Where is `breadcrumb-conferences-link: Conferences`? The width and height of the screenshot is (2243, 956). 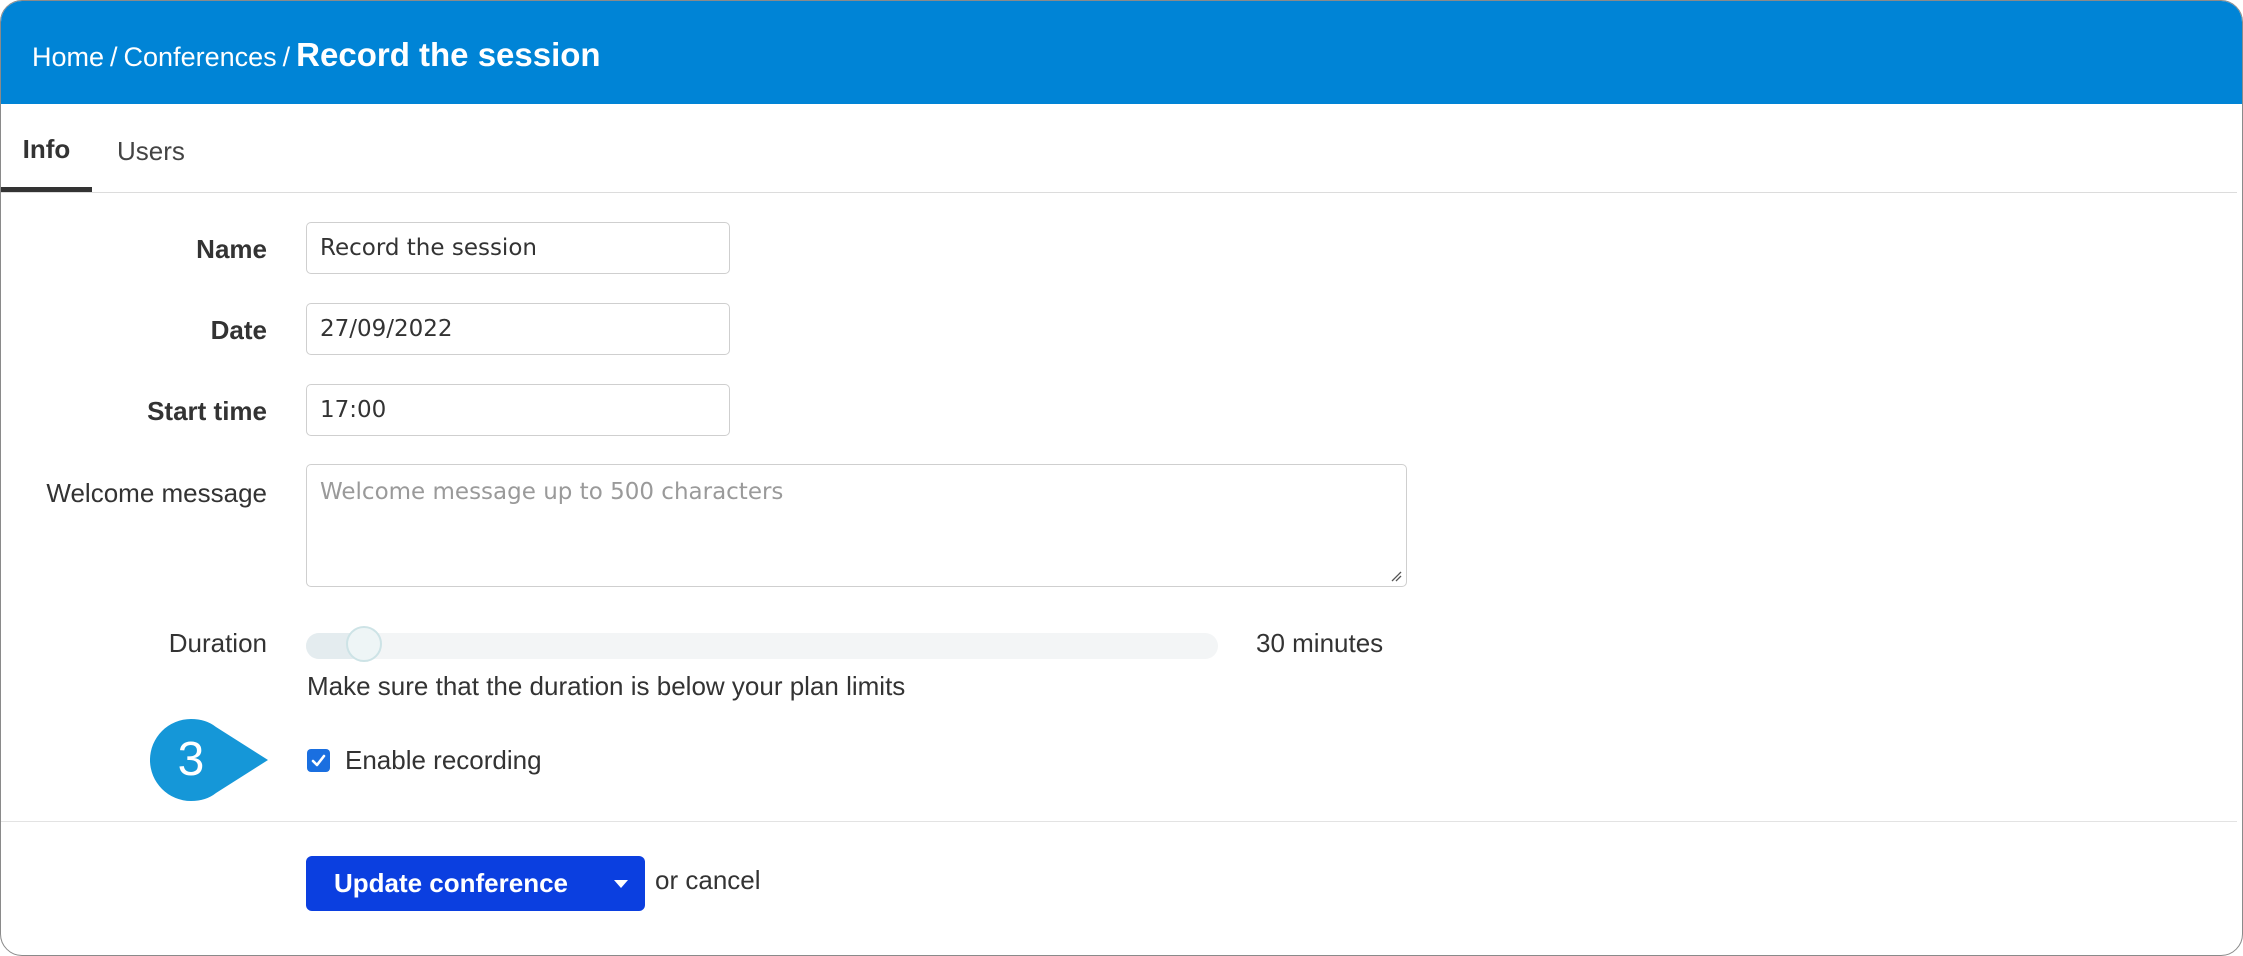 breadcrumb-conferences-link: Conferences is located at coordinates (200, 57).